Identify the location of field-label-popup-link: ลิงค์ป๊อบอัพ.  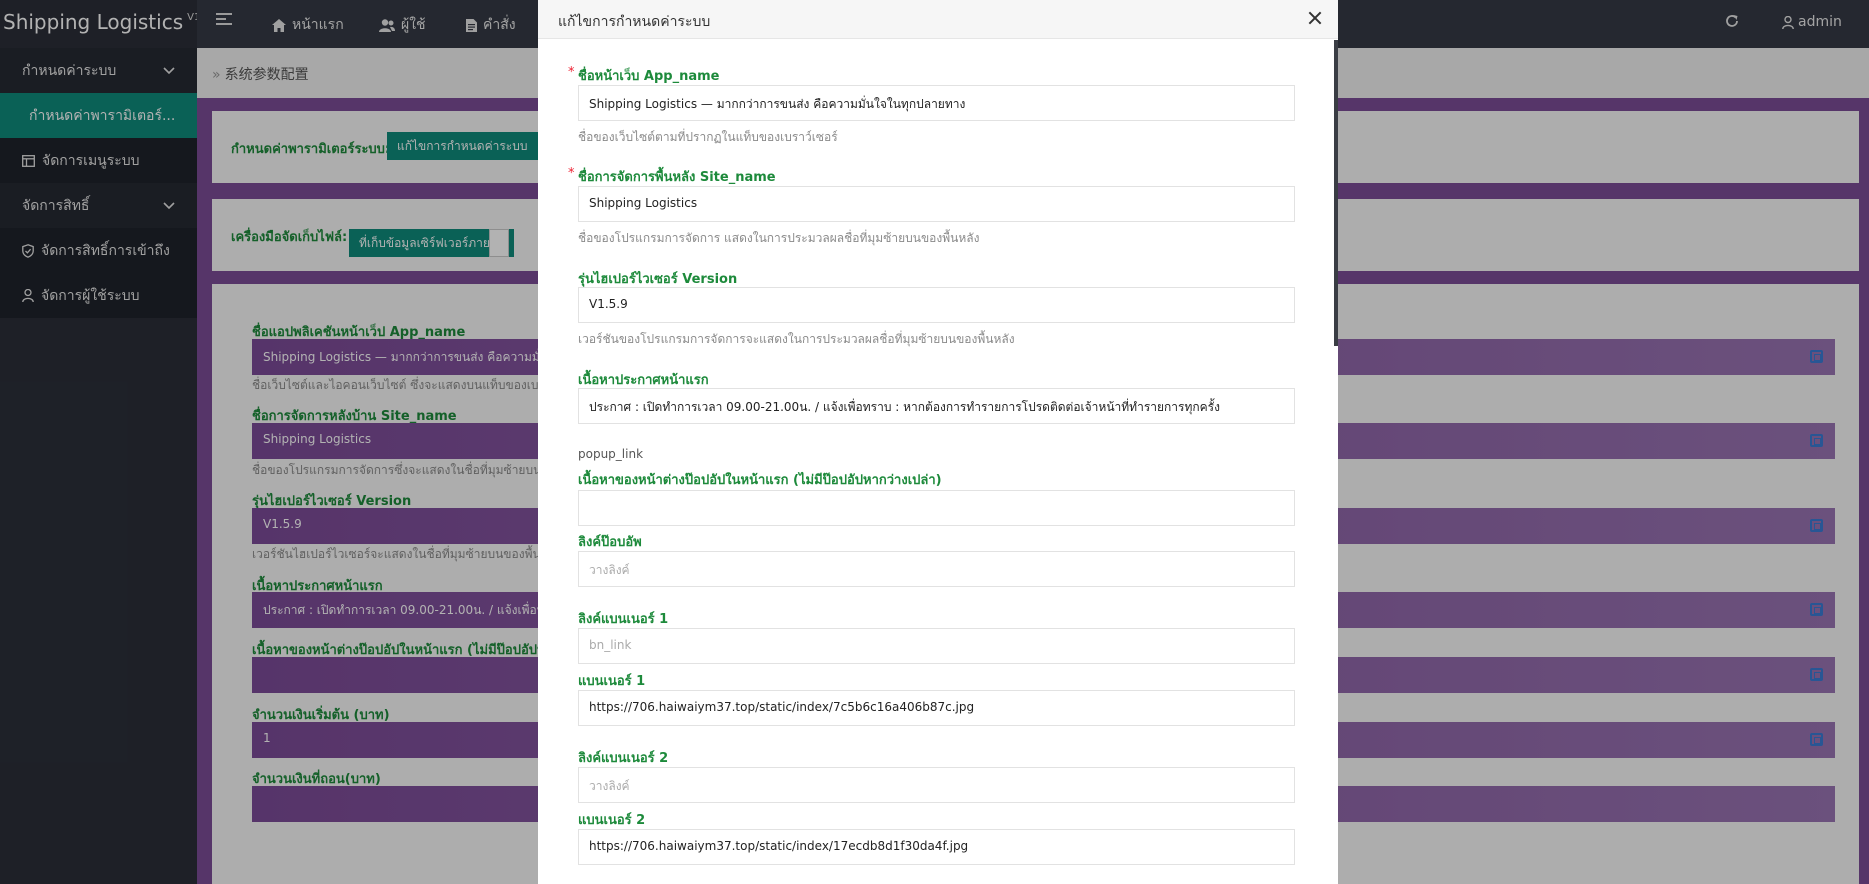
(610, 542).